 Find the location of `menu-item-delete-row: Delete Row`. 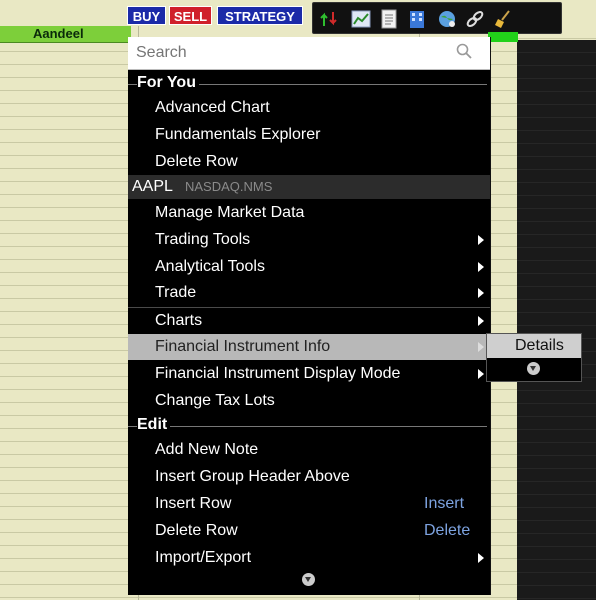

menu-item-delete-row: Delete Row is located at coordinates (309, 162).